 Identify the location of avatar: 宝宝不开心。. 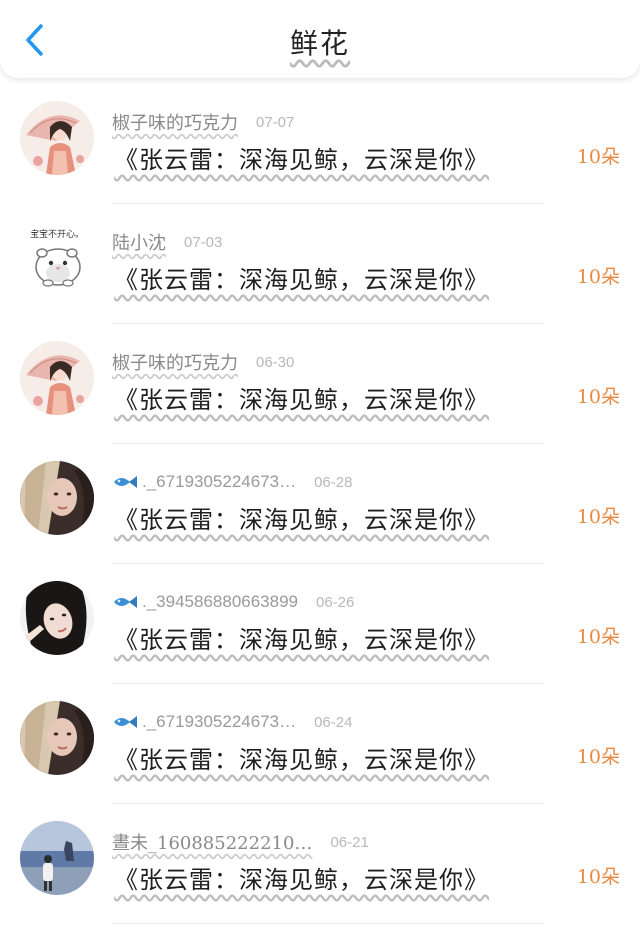
(57, 258).